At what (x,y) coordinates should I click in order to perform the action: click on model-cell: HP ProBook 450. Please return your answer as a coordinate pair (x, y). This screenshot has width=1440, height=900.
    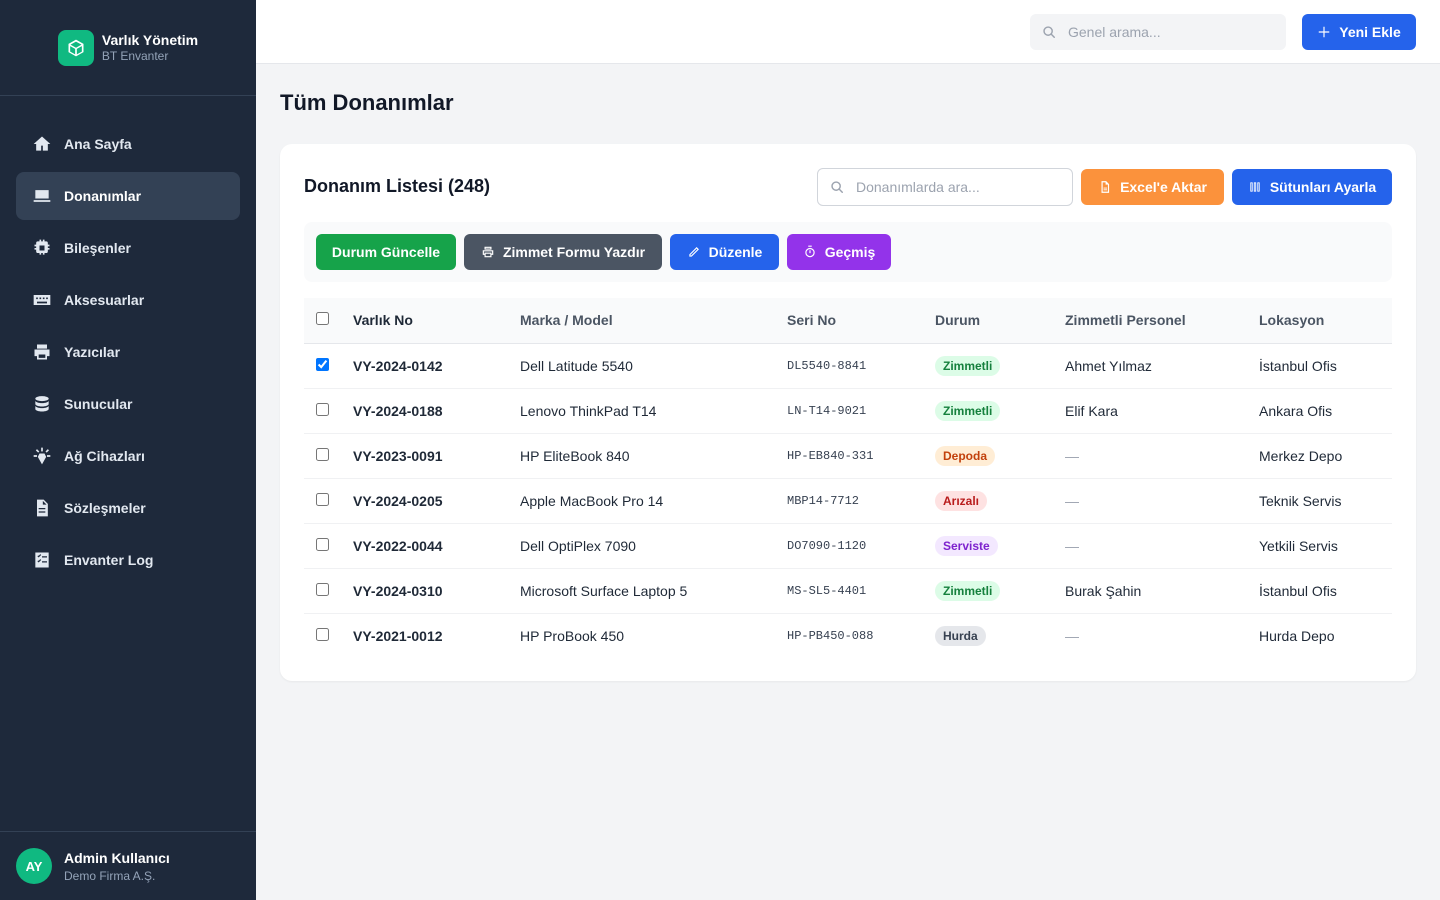
    Looking at the image, I should click on (572, 635).